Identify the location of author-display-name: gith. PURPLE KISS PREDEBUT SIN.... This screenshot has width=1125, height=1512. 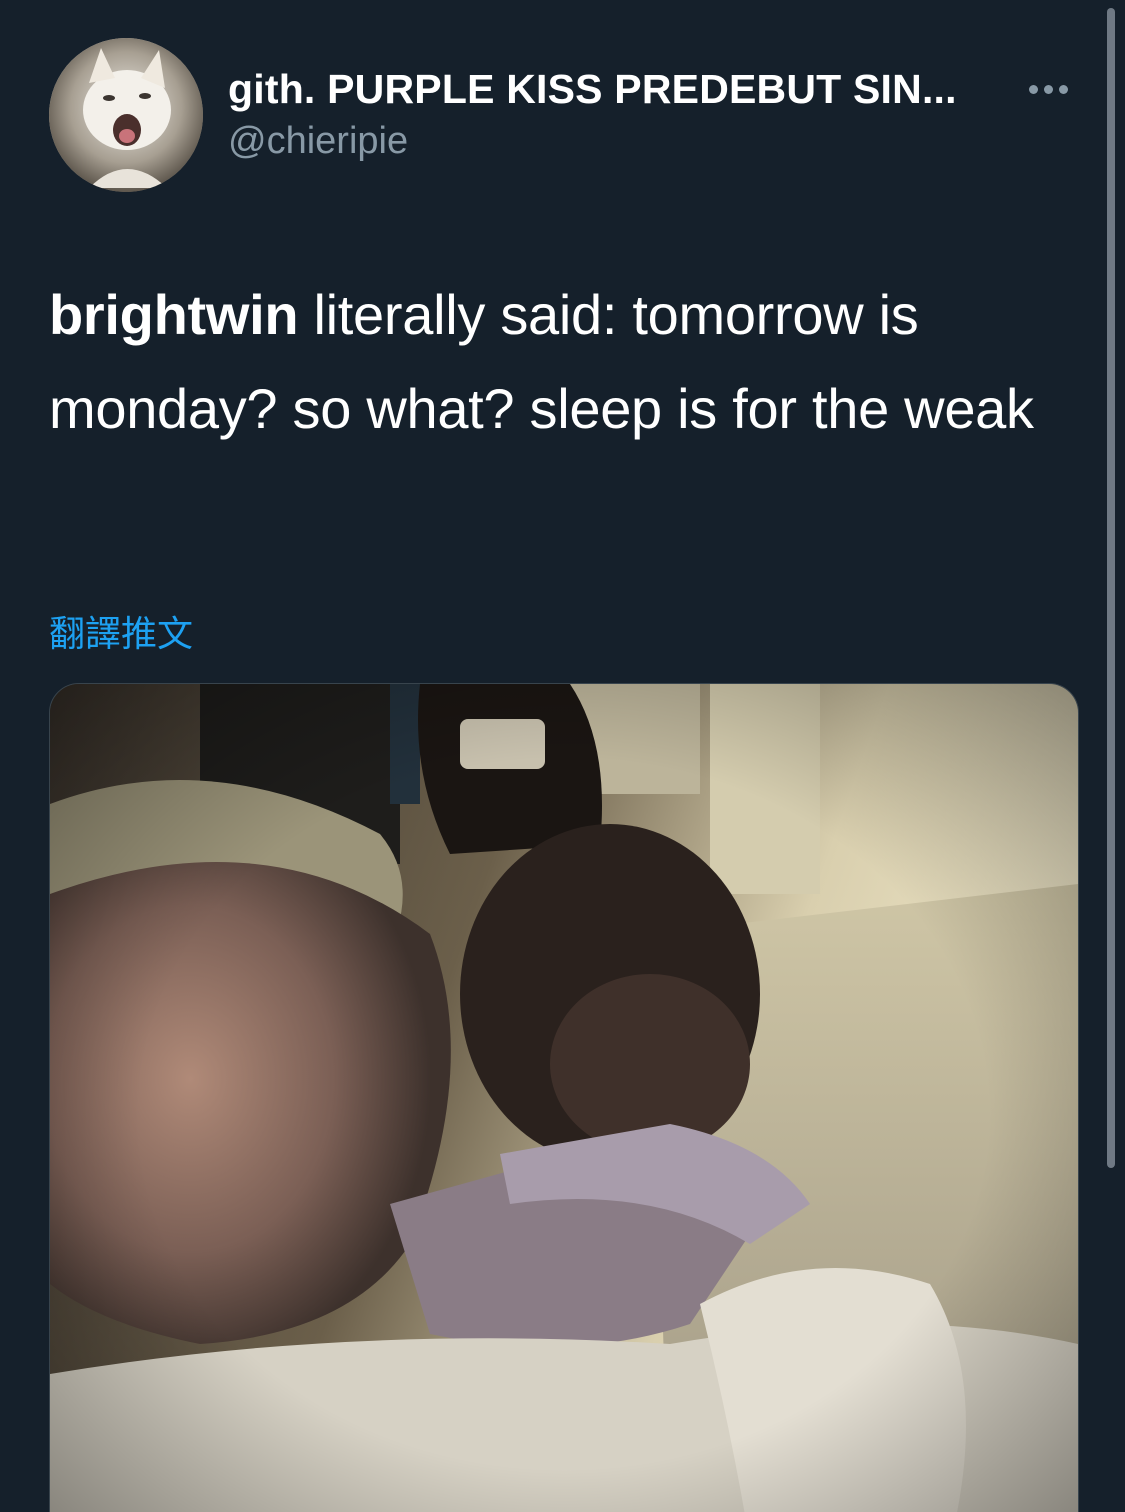
(592, 89).